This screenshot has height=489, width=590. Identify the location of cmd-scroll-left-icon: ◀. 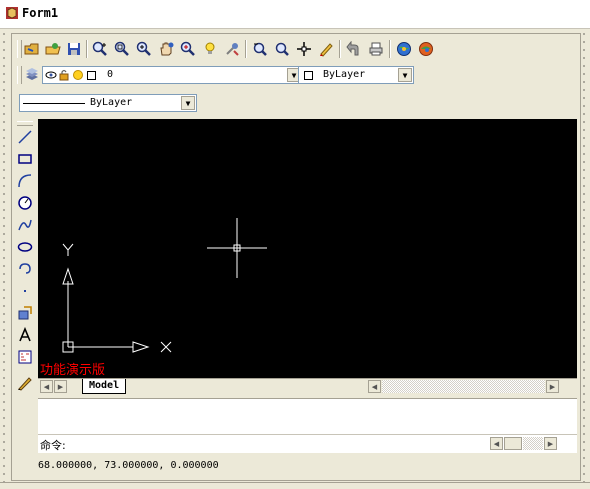
(496, 443).